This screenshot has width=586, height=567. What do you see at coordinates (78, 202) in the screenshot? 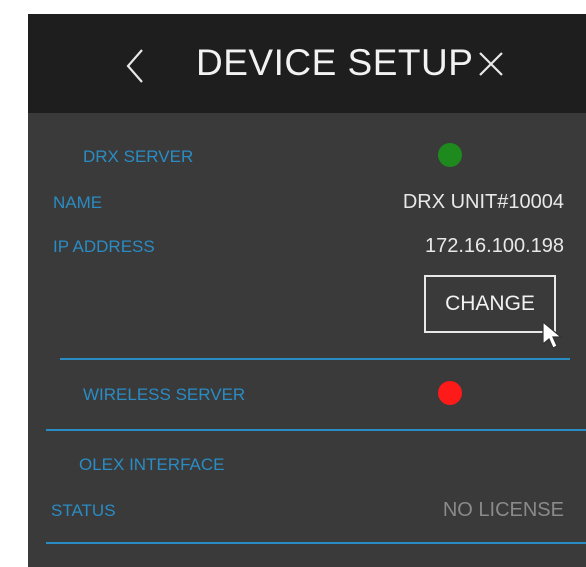
I see `name-label: NAME` at bounding box center [78, 202].